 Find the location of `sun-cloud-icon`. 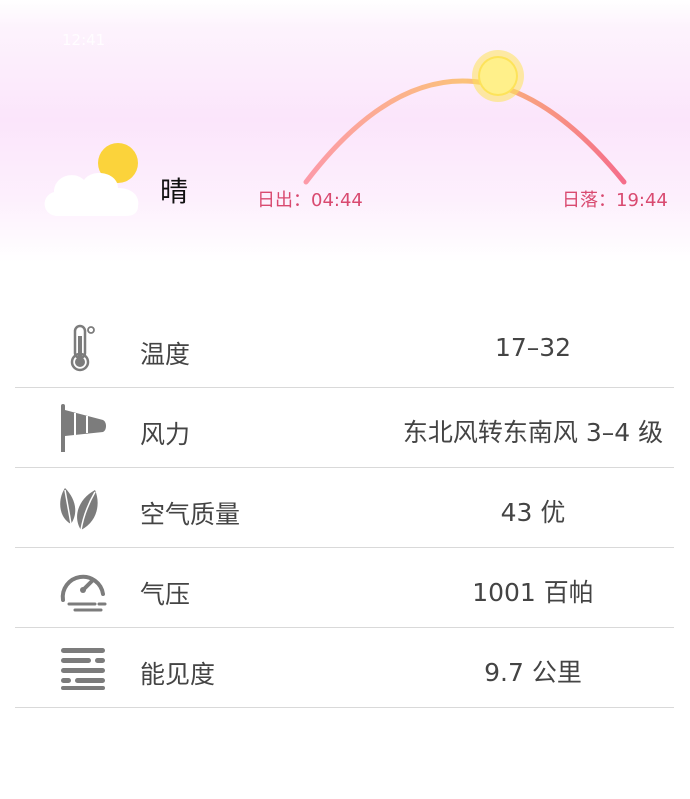

sun-cloud-icon is located at coordinates (91, 179).